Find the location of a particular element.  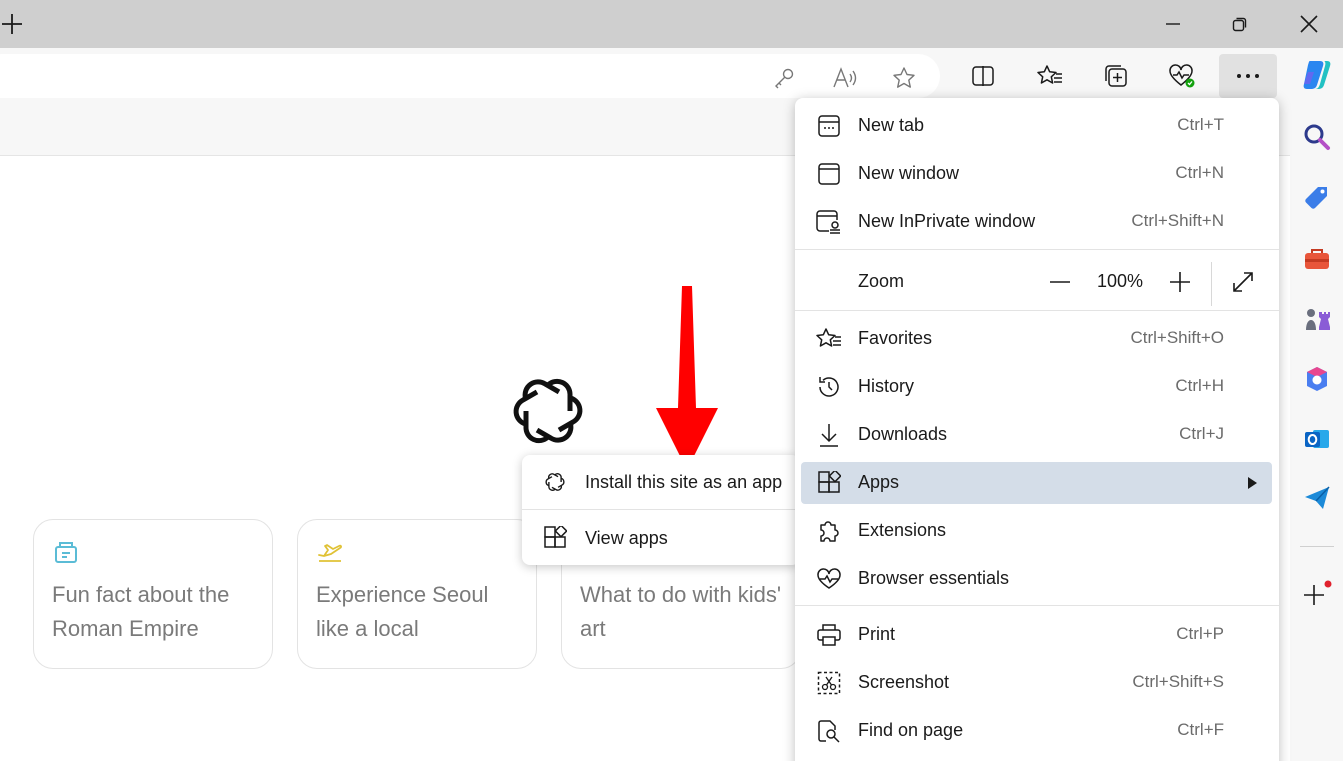

minimize-button is located at coordinates (1173, 24).